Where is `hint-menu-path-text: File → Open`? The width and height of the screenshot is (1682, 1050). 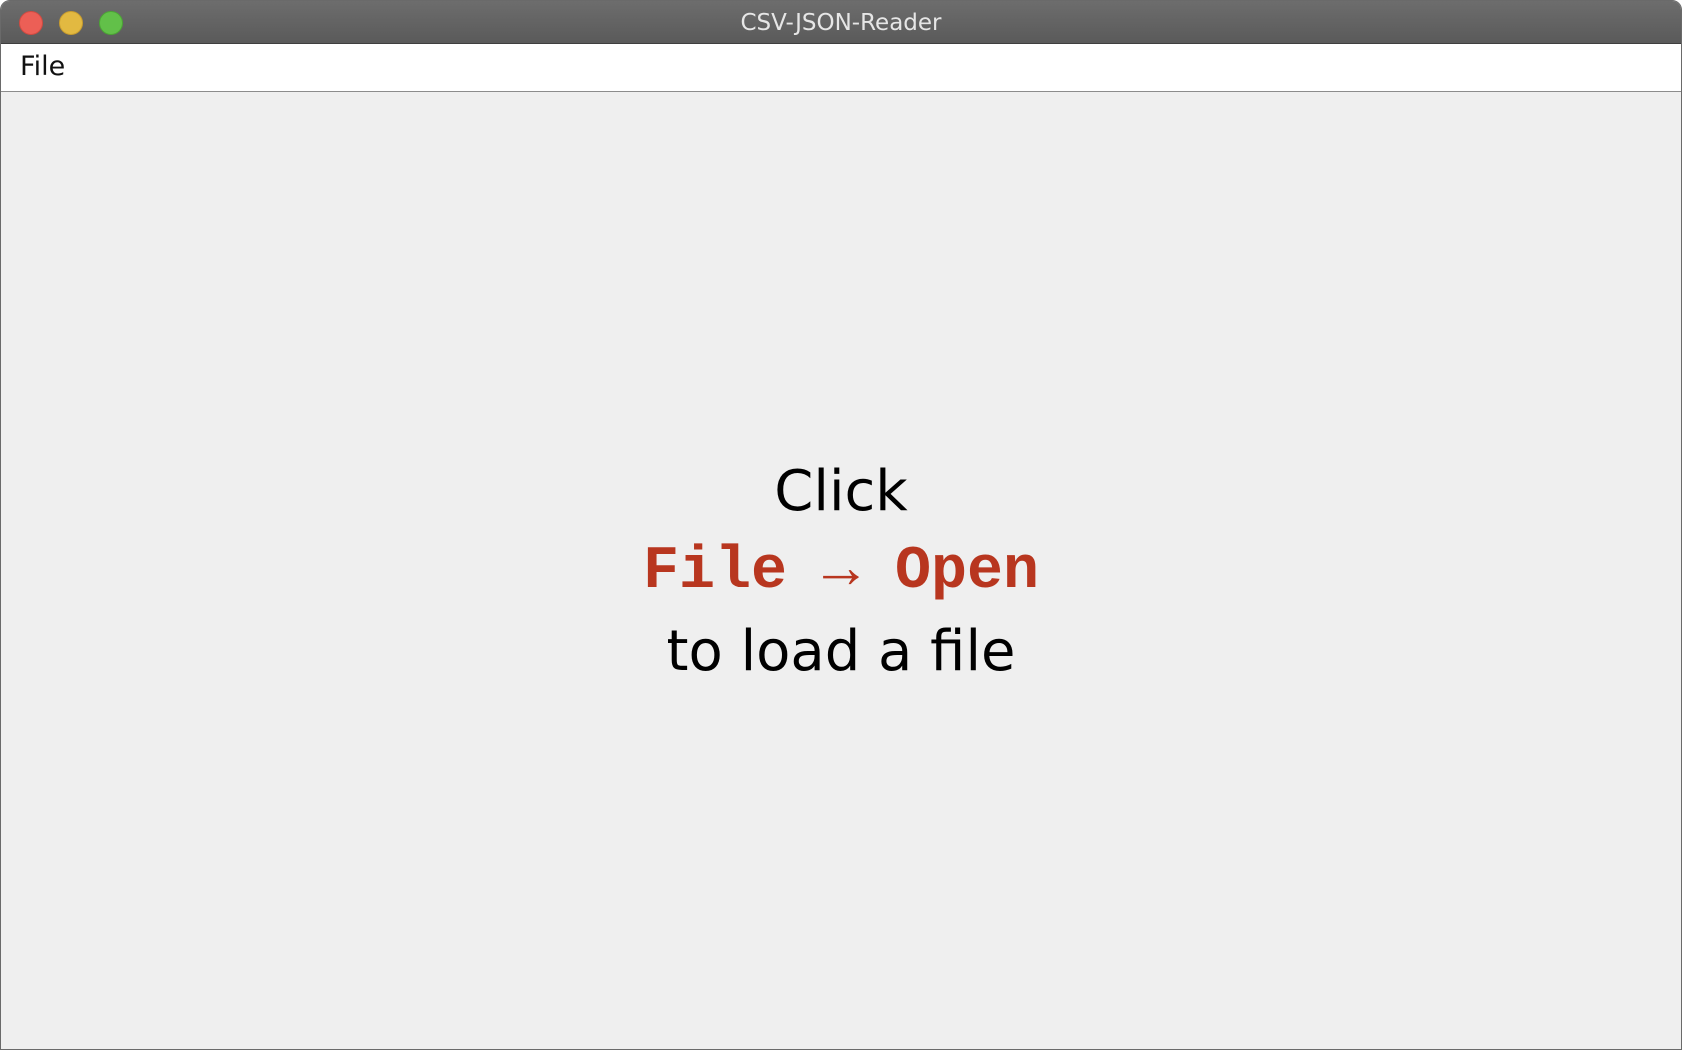
hint-menu-path-text: File → Open is located at coordinates (841, 572).